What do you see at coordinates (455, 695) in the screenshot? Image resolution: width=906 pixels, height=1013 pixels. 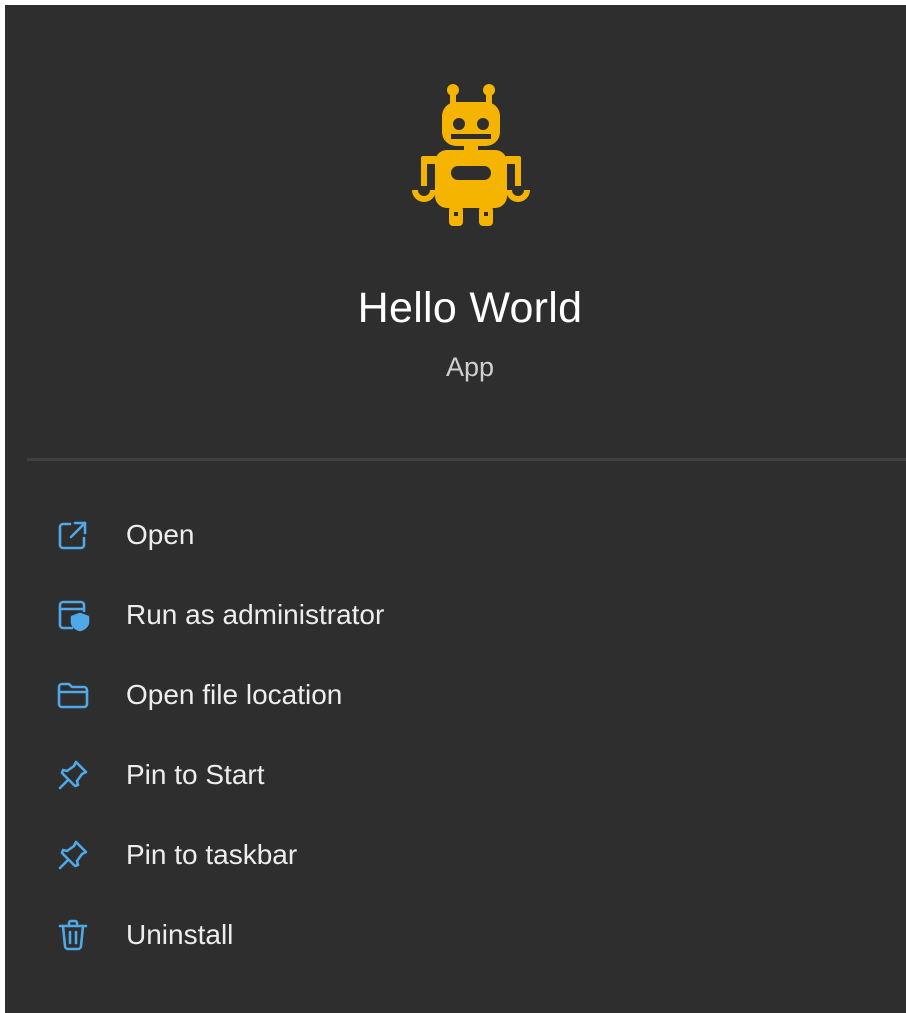 I see `menu-item-open-file-location: Open file location` at bounding box center [455, 695].